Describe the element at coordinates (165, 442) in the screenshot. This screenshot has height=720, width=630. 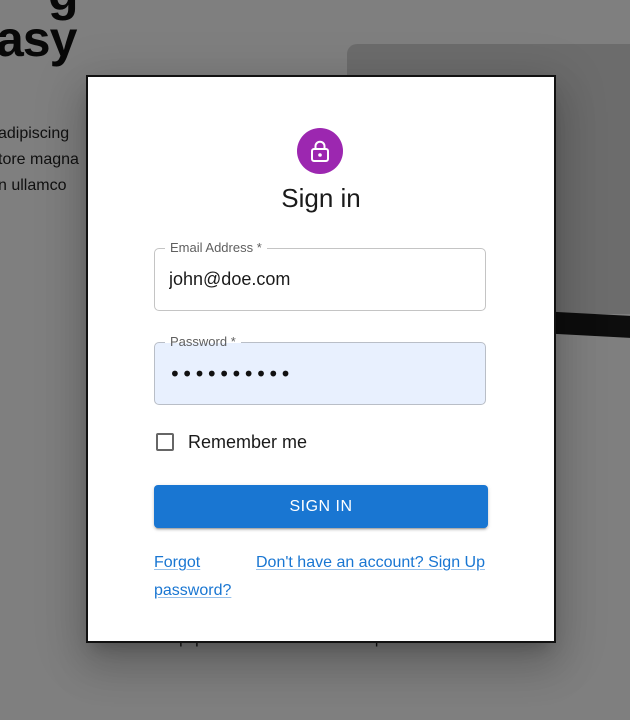
I see `remember-me-checkbox` at that location.